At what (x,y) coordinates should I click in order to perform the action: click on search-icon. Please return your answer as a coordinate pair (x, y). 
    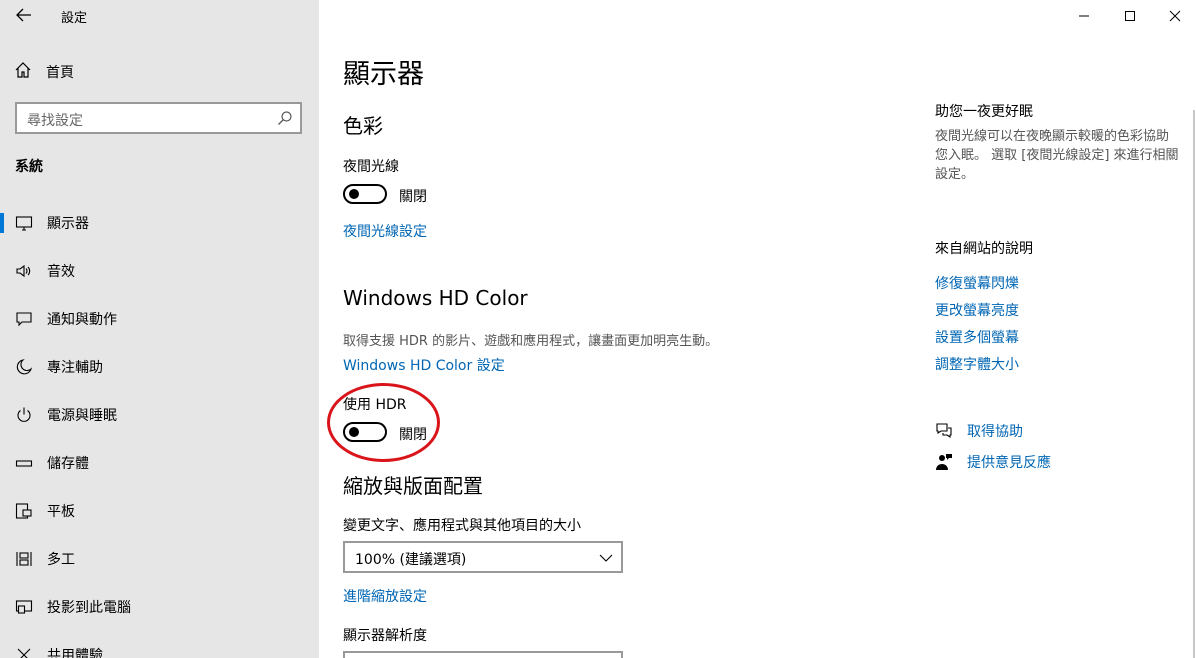
    Looking at the image, I should click on (285, 118).